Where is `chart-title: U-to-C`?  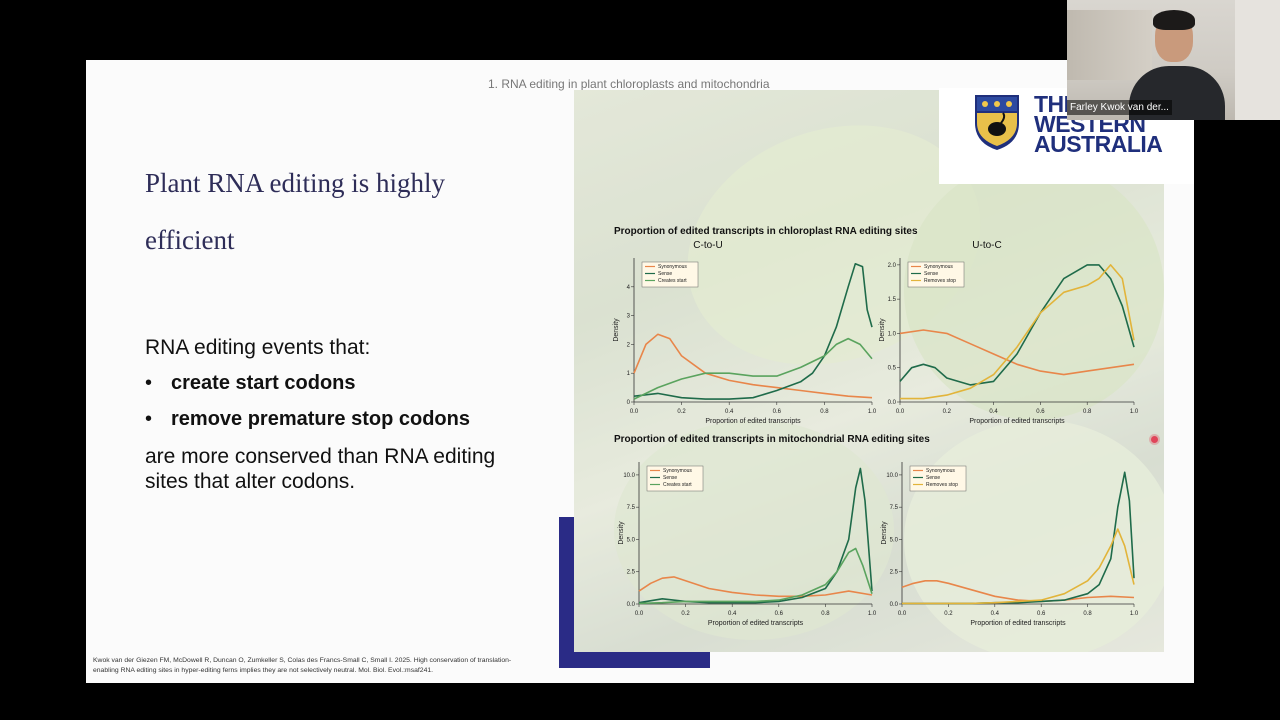
chart-title: U-to-C is located at coordinates (986, 245).